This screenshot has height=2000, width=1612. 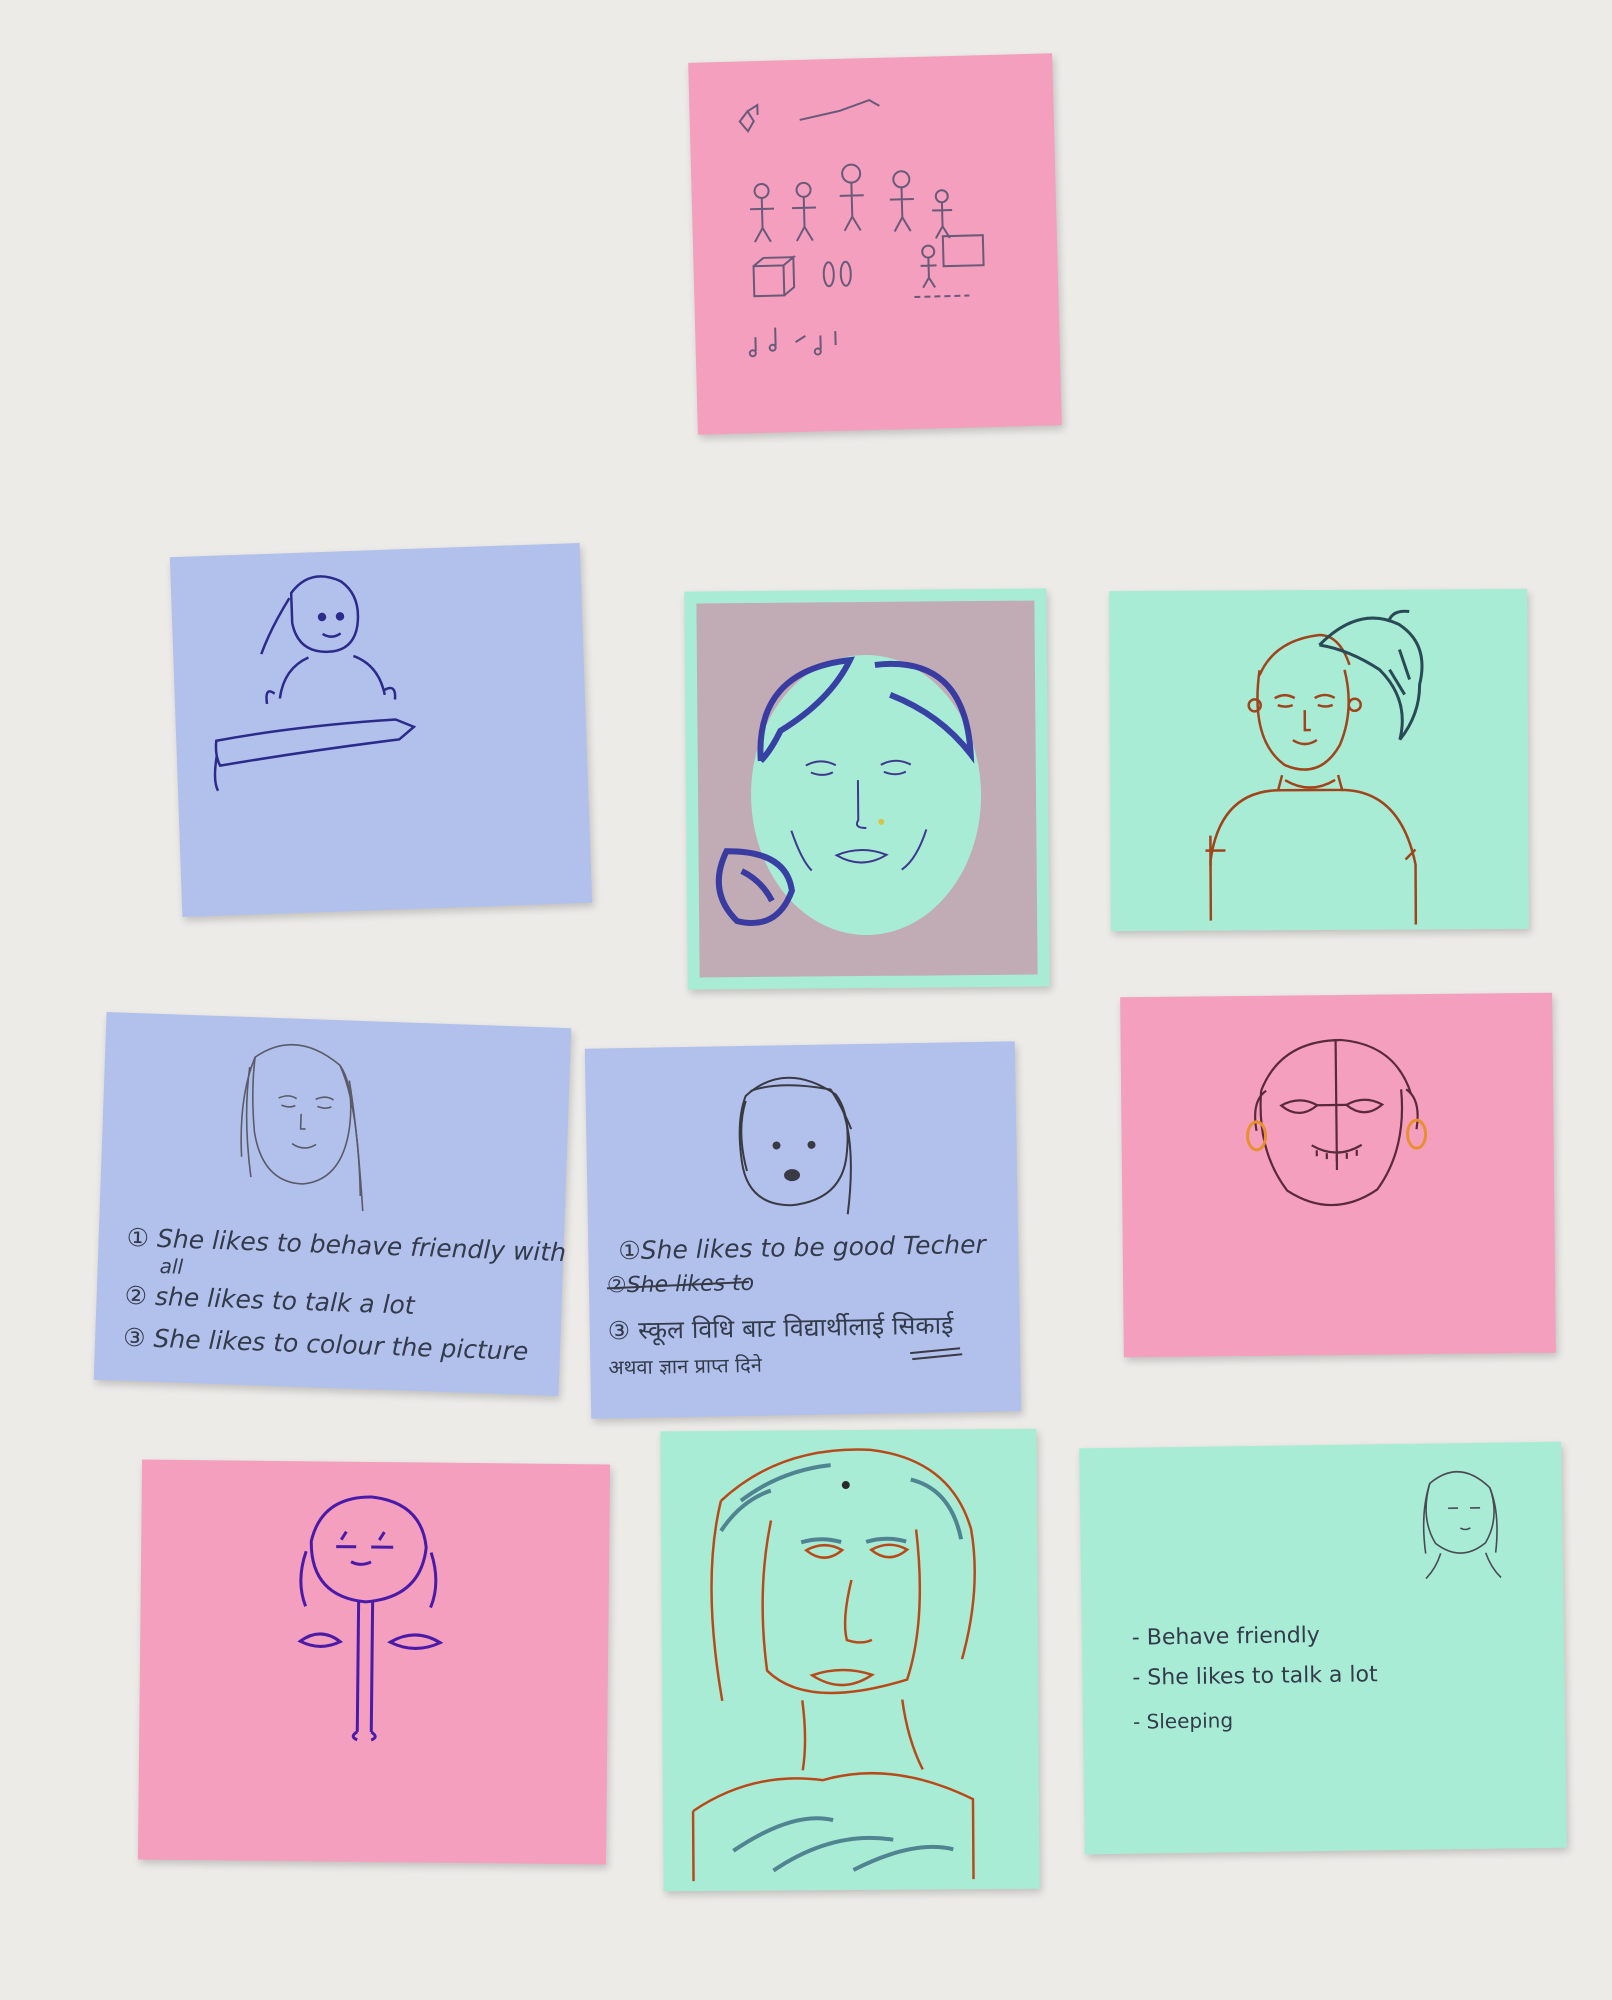 I want to click on note-text-line-4: अथवा ज्ञान प्राप्त दिने, so click(x=685, y=1366).